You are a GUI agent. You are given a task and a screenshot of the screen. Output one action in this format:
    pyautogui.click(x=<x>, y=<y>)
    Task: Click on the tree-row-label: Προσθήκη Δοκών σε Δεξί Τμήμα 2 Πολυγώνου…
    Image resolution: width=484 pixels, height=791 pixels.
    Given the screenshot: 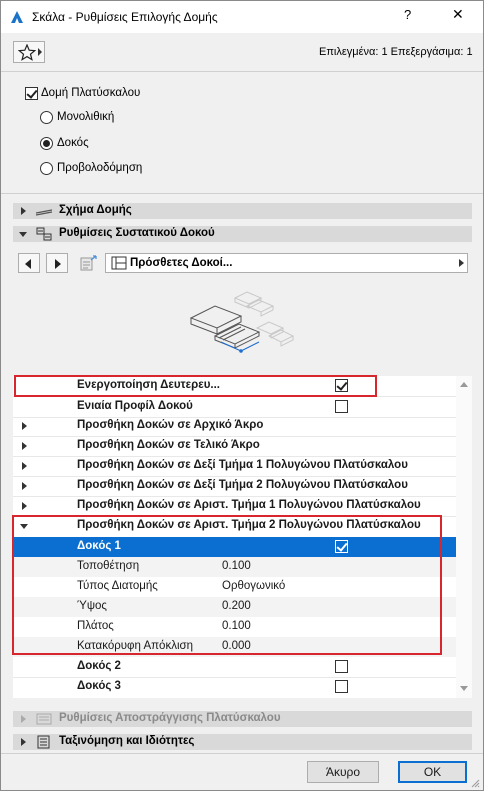 What is the action you would take?
    pyautogui.click(x=242, y=485)
    